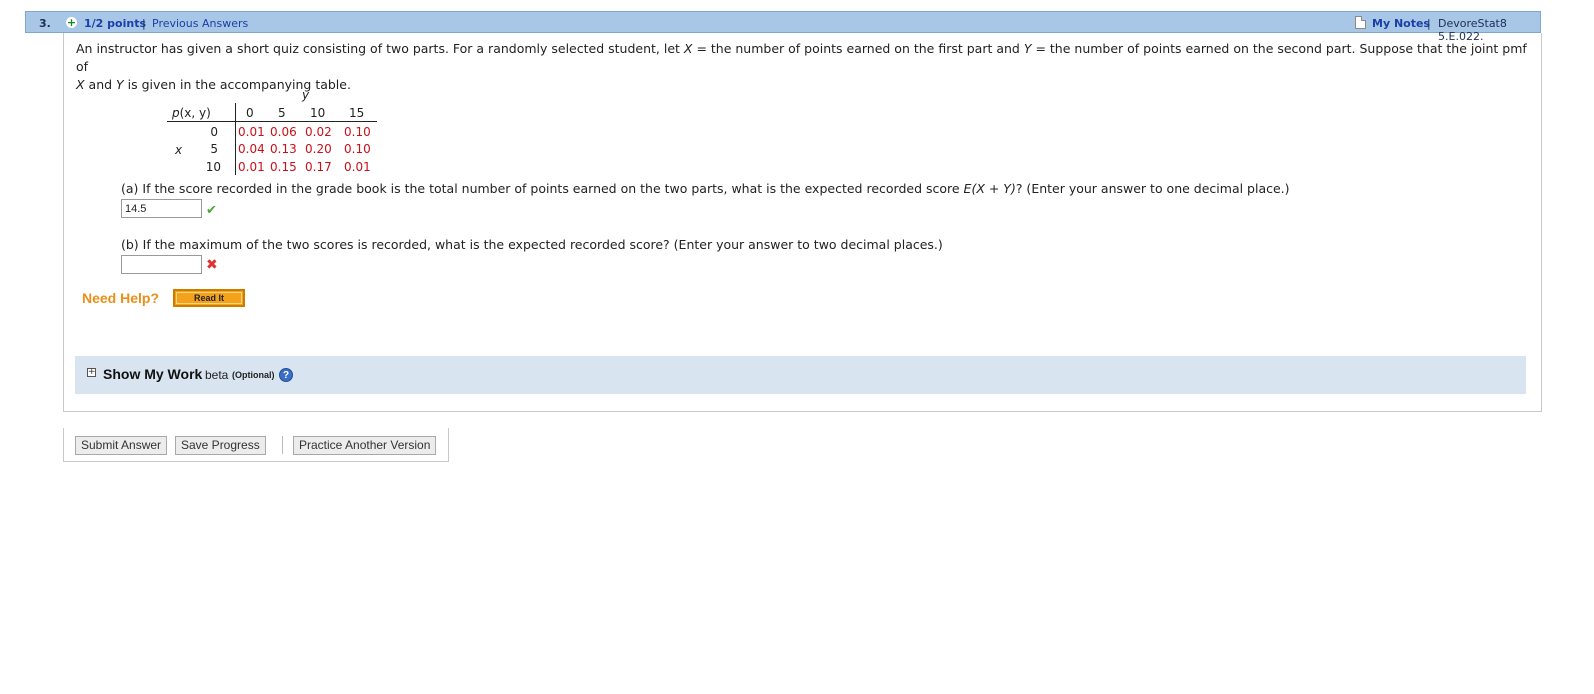  What do you see at coordinates (120, 84) in the screenshot?
I see `var-y: Y` at bounding box center [120, 84].